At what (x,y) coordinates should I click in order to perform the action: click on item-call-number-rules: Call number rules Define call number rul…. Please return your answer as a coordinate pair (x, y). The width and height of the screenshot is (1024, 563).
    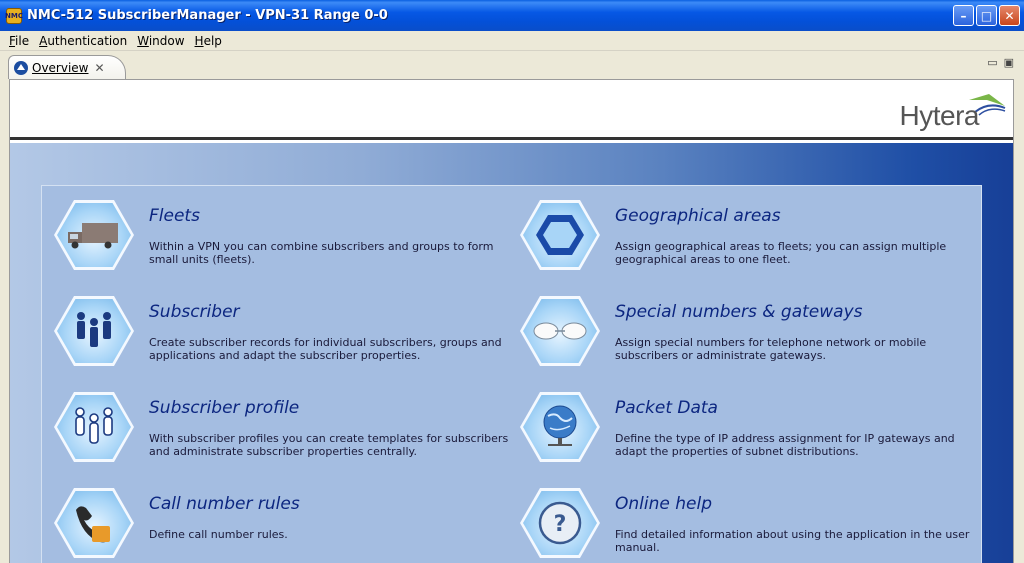
    Looking at the image, I should click on (272, 525).